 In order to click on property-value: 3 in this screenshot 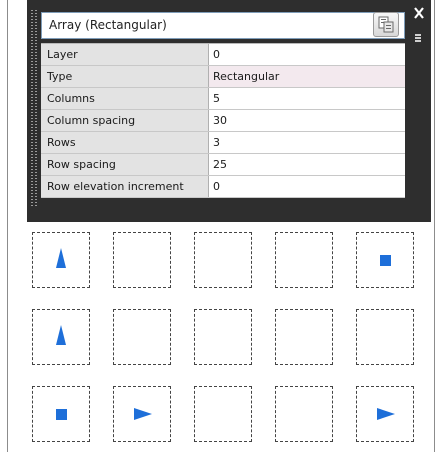, I will do `click(307, 142)`.